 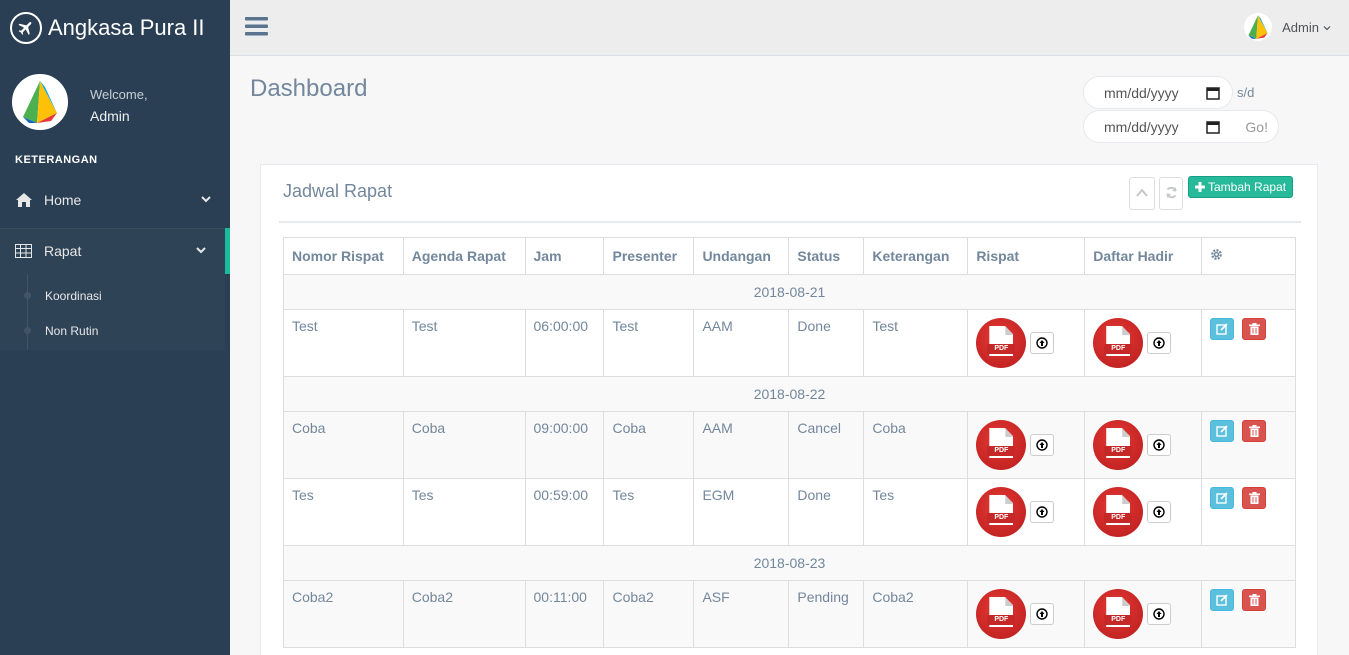 I want to click on end-date-input: mm/dd/yyyy Go!, so click(x=1181, y=126).